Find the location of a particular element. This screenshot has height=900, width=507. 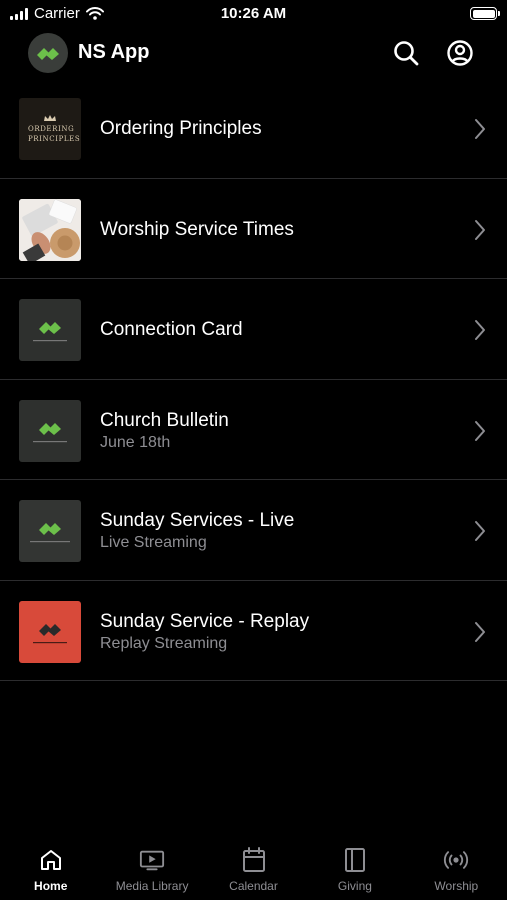

ordering-principles-thumbnail: ORDERING PRINCIPLES is located at coordinates (50, 129).